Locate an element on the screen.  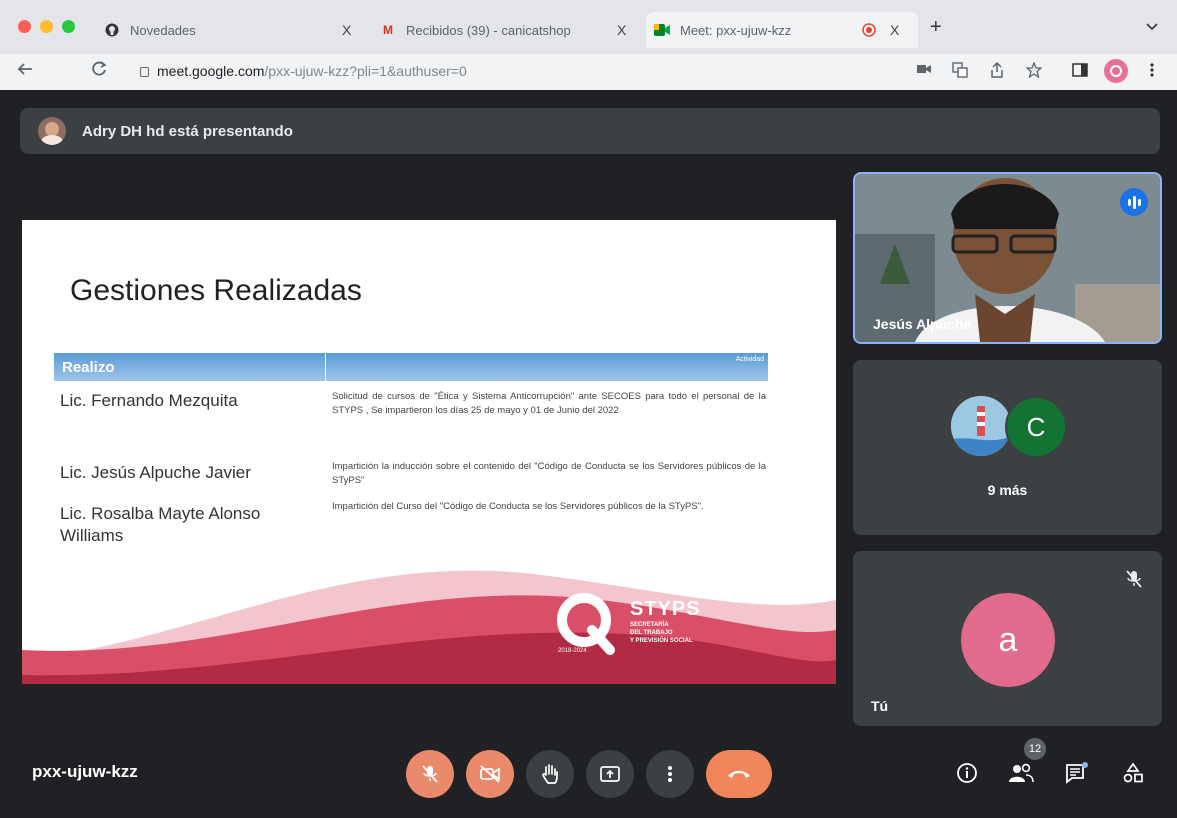
reload-icon is located at coordinates (99, 71).